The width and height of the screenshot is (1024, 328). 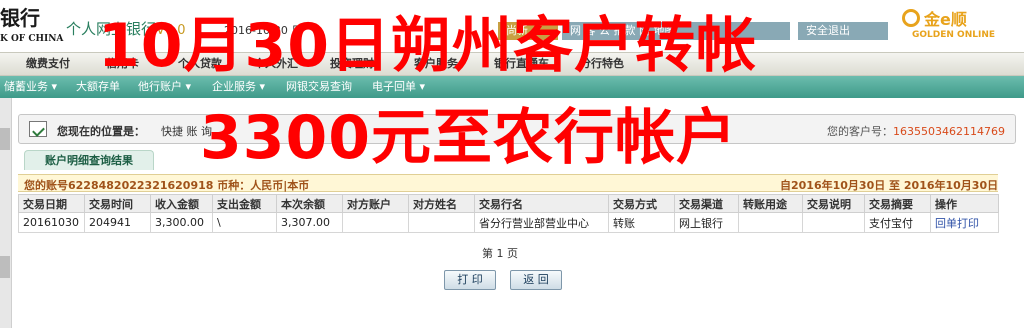 What do you see at coordinates (167, 185) in the screenshot?
I see `account-number-currency: 您的账号6228482022321620918 币种：人民币|本币` at bounding box center [167, 185].